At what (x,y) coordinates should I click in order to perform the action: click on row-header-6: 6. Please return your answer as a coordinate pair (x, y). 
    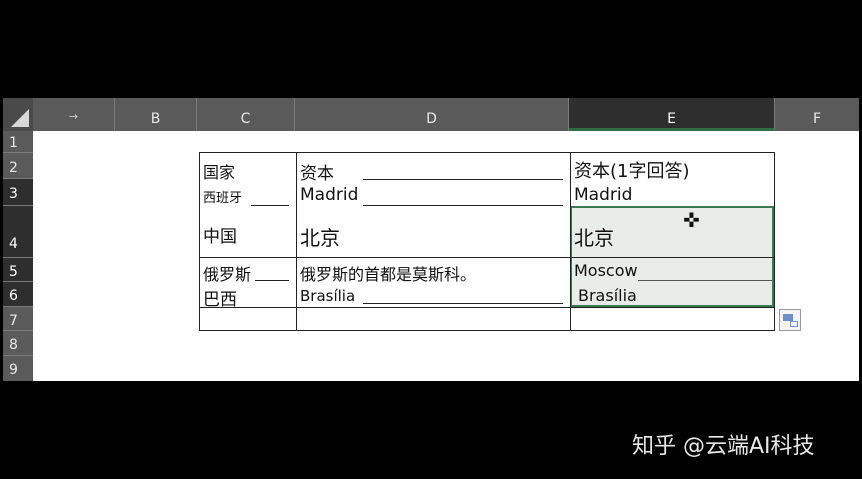
    Looking at the image, I should click on (18, 294).